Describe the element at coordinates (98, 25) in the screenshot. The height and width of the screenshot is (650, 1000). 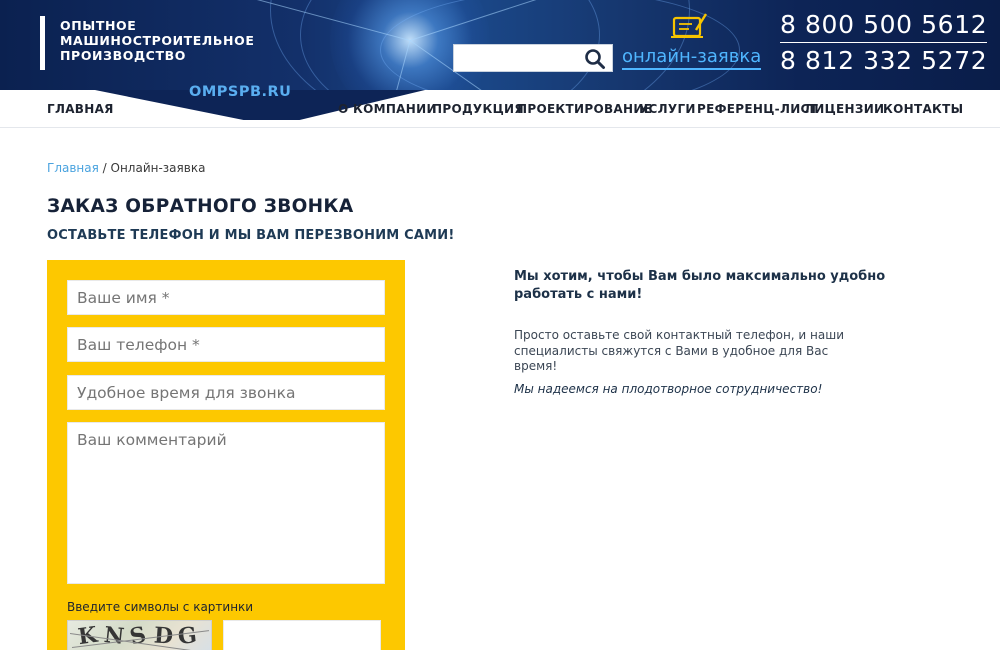
I see `logo-line: ОПЫТНОЕ` at that location.